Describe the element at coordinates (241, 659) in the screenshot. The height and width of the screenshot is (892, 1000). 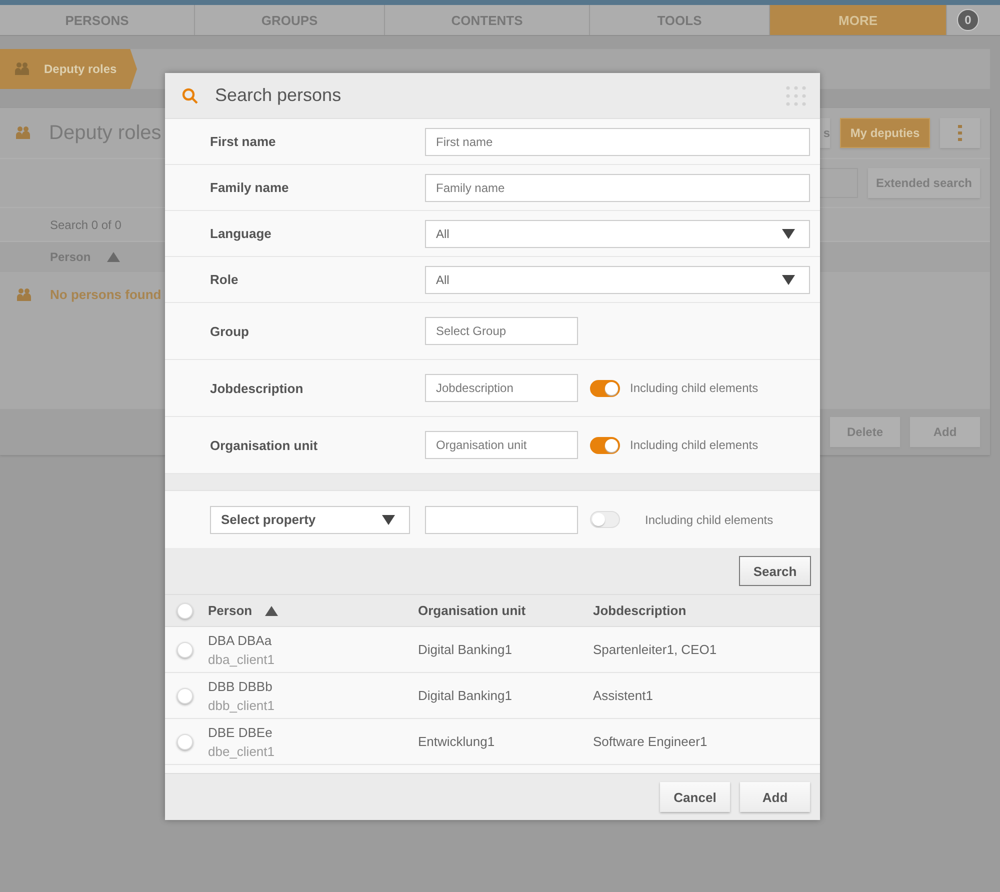
I see `person-login: dba_client1` at that location.